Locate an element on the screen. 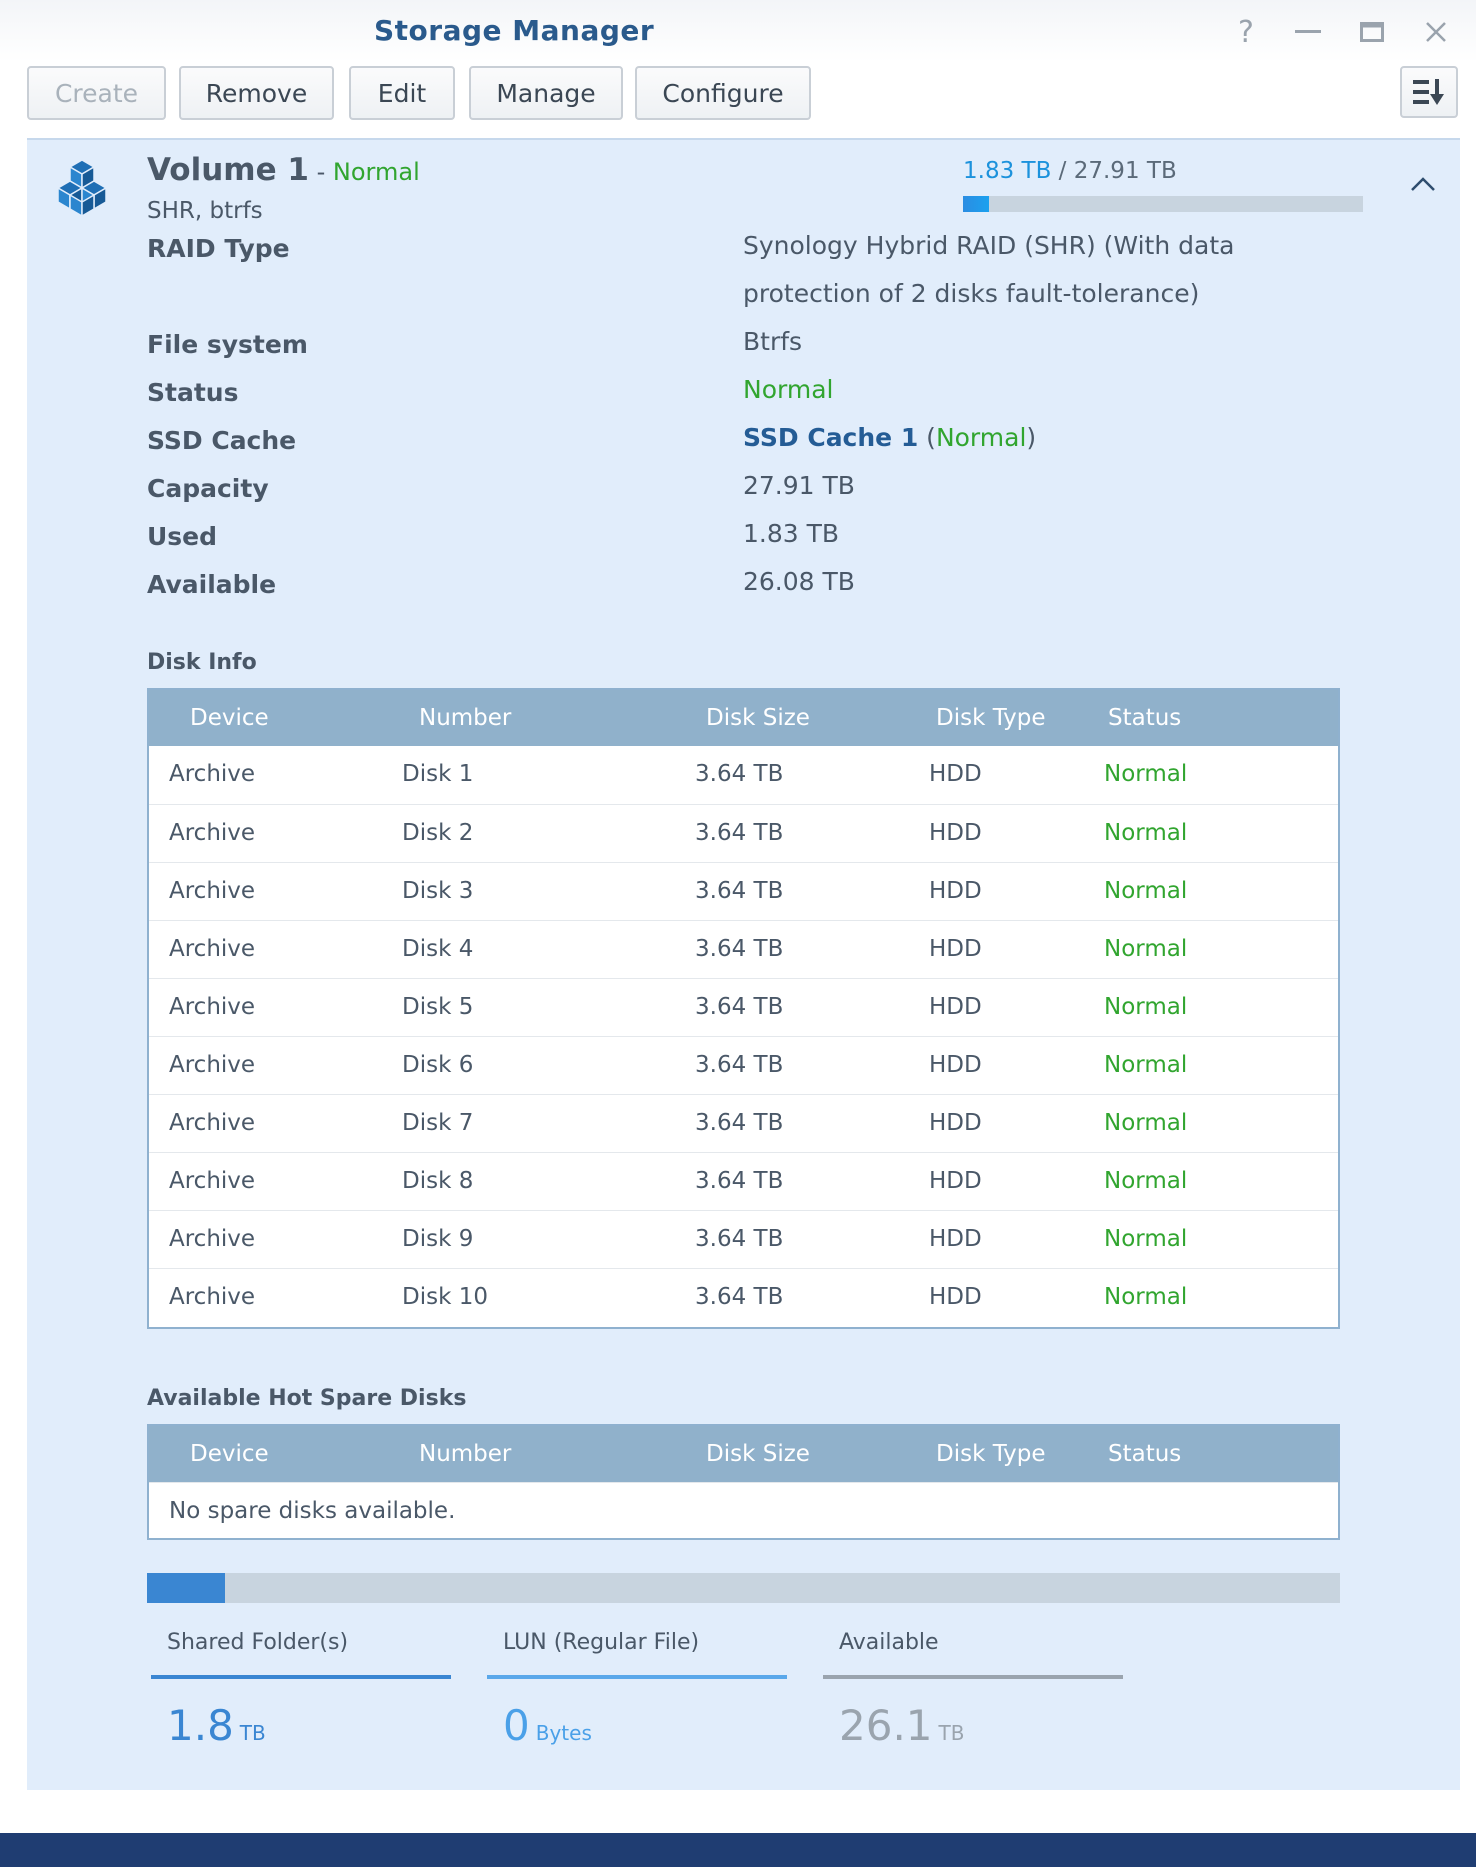 Image resolution: width=1476 pixels, height=1867 pixels. volume-subtitle: SHR, btrfs is located at coordinates (205, 211).